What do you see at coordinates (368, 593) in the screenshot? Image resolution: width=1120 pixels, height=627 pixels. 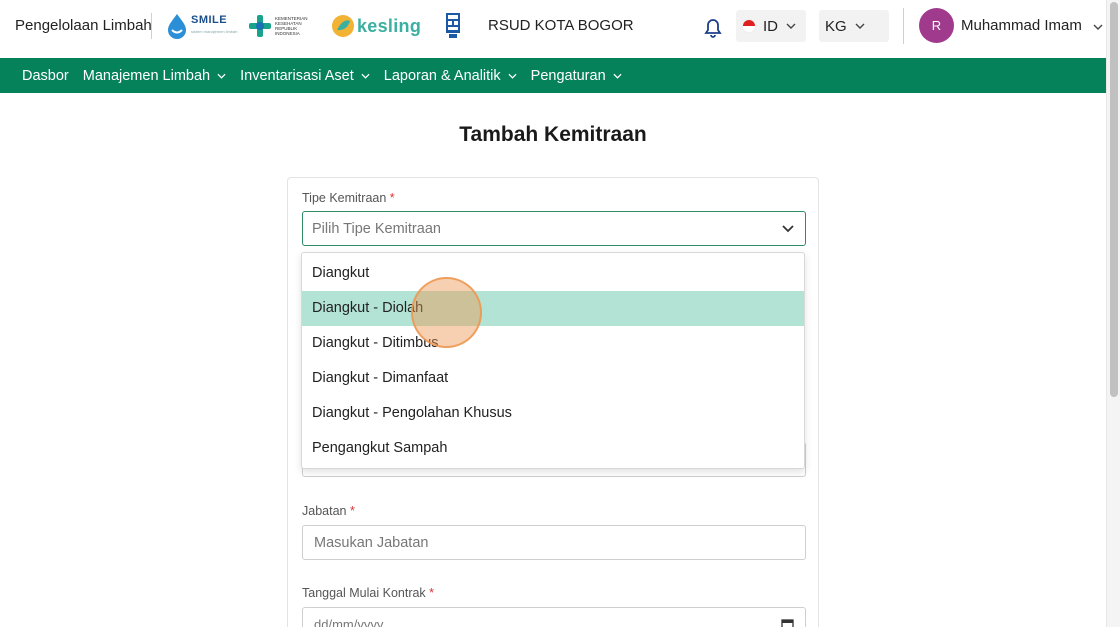 I see `tanggal-mulai-kontrak-label: Tanggal Mulai Kontrak *` at bounding box center [368, 593].